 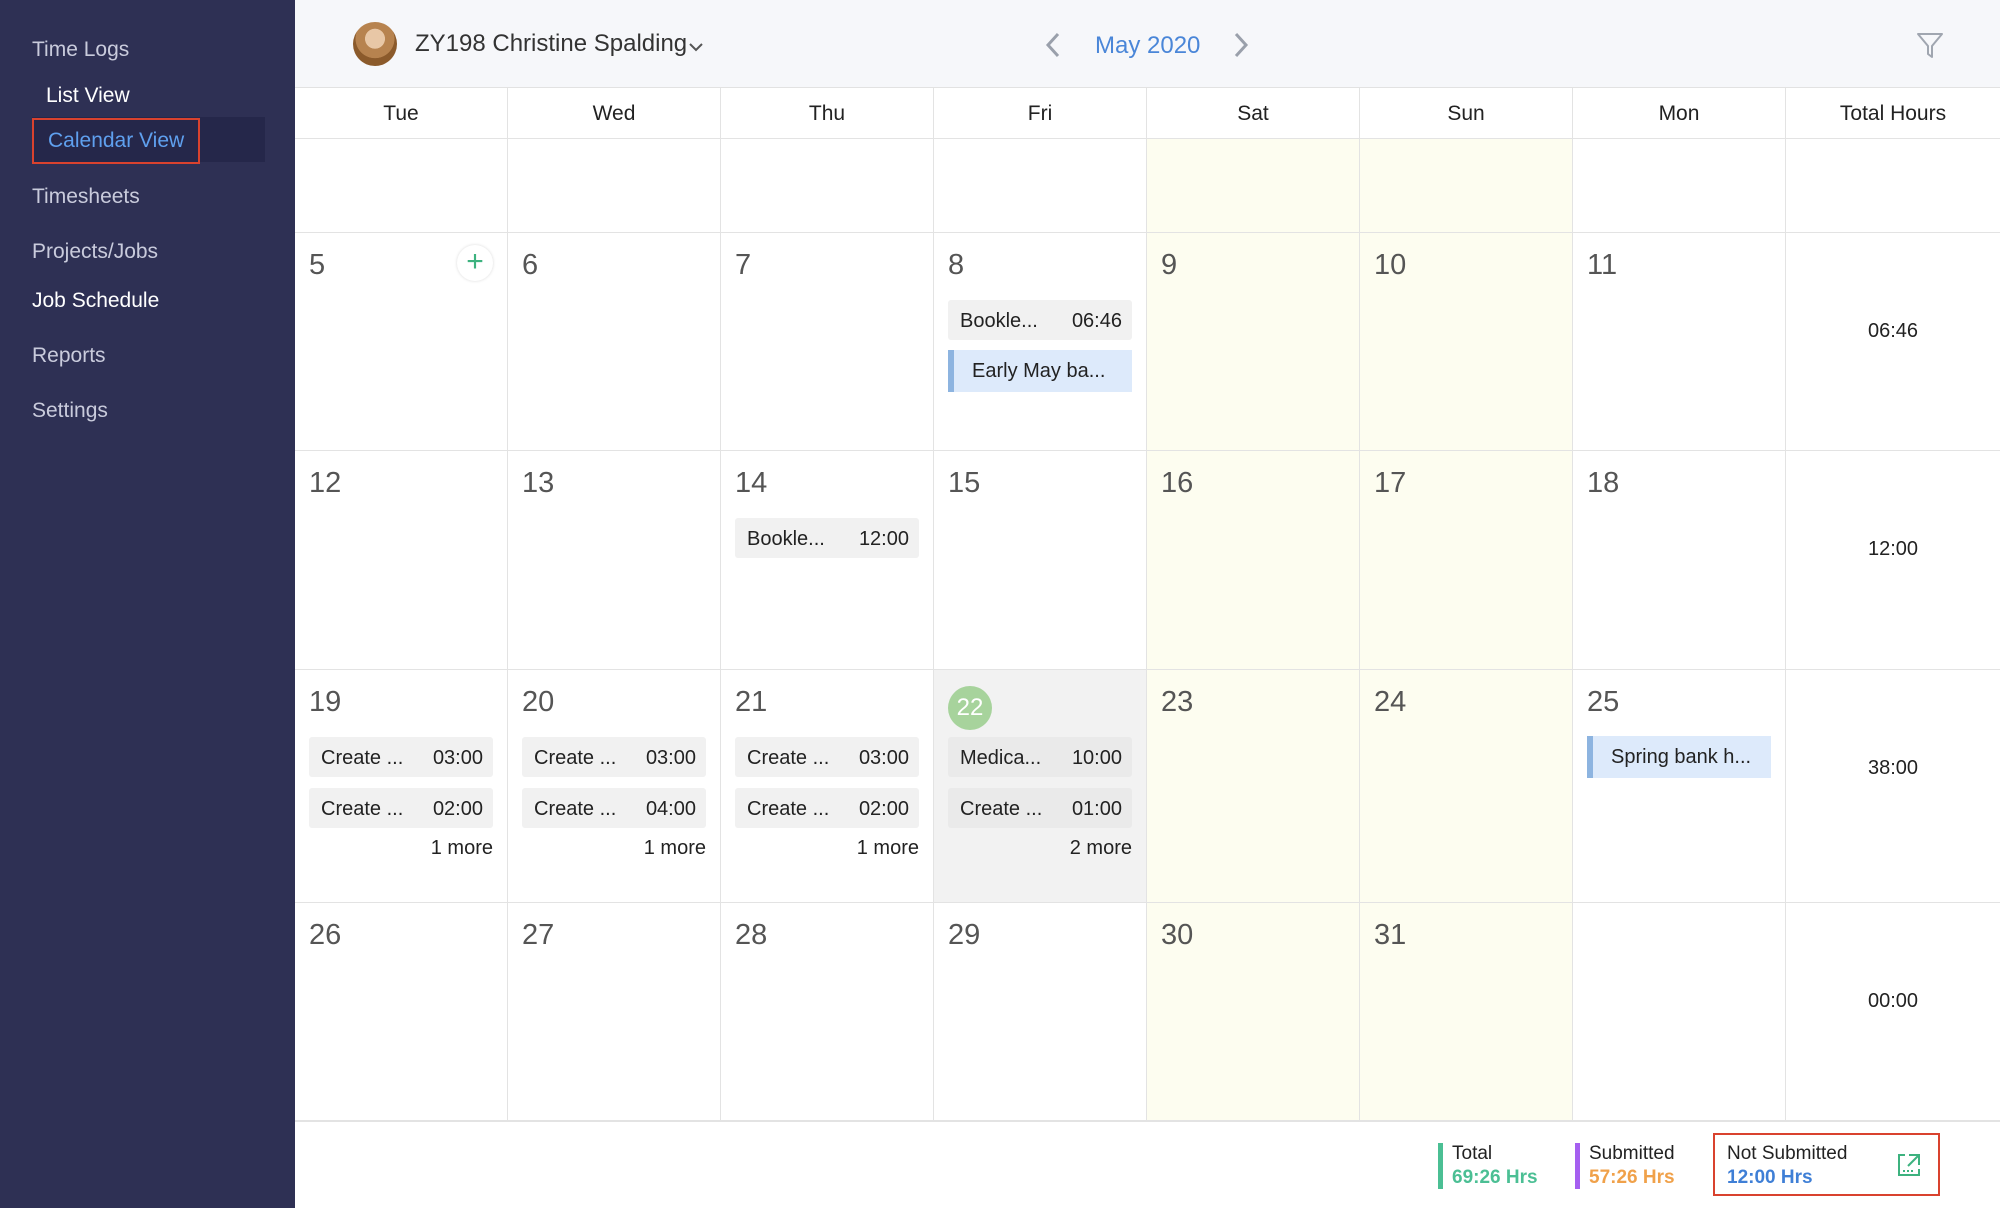 What do you see at coordinates (1466, 342) in the screenshot?
I see `calendar-cell-may-10: 10` at bounding box center [1466, 342].